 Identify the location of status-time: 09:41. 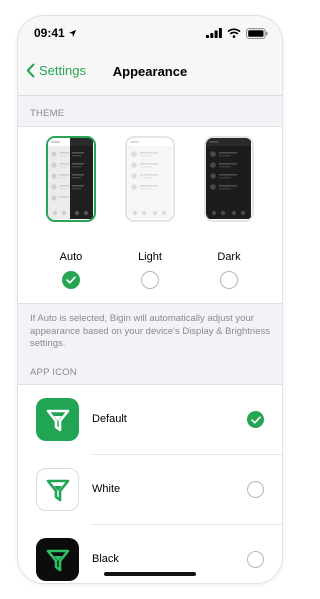
(55, 33).